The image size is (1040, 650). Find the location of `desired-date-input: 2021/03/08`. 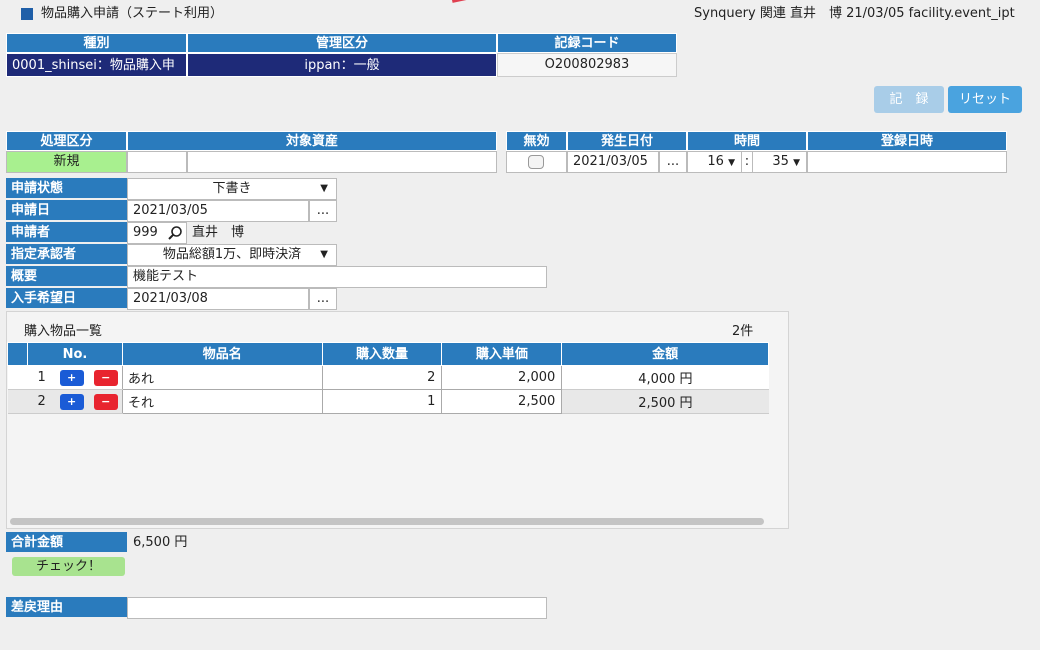

desired-date-input: 2021/03/08 is located at coordinates (218, 299).